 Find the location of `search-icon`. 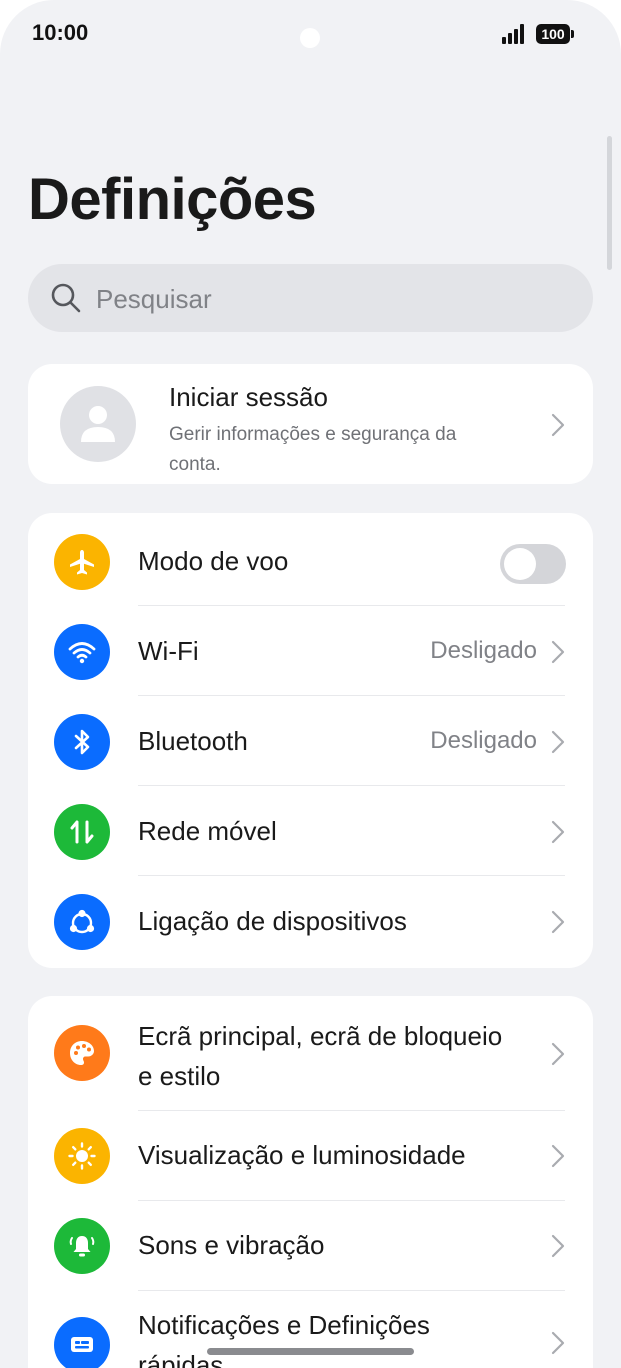

search-icon is located at coordinates (66, 298).